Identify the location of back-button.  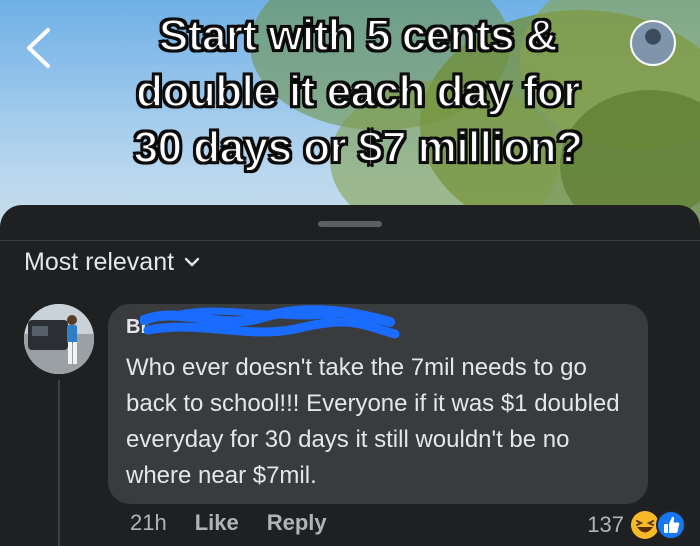
(38, 48).